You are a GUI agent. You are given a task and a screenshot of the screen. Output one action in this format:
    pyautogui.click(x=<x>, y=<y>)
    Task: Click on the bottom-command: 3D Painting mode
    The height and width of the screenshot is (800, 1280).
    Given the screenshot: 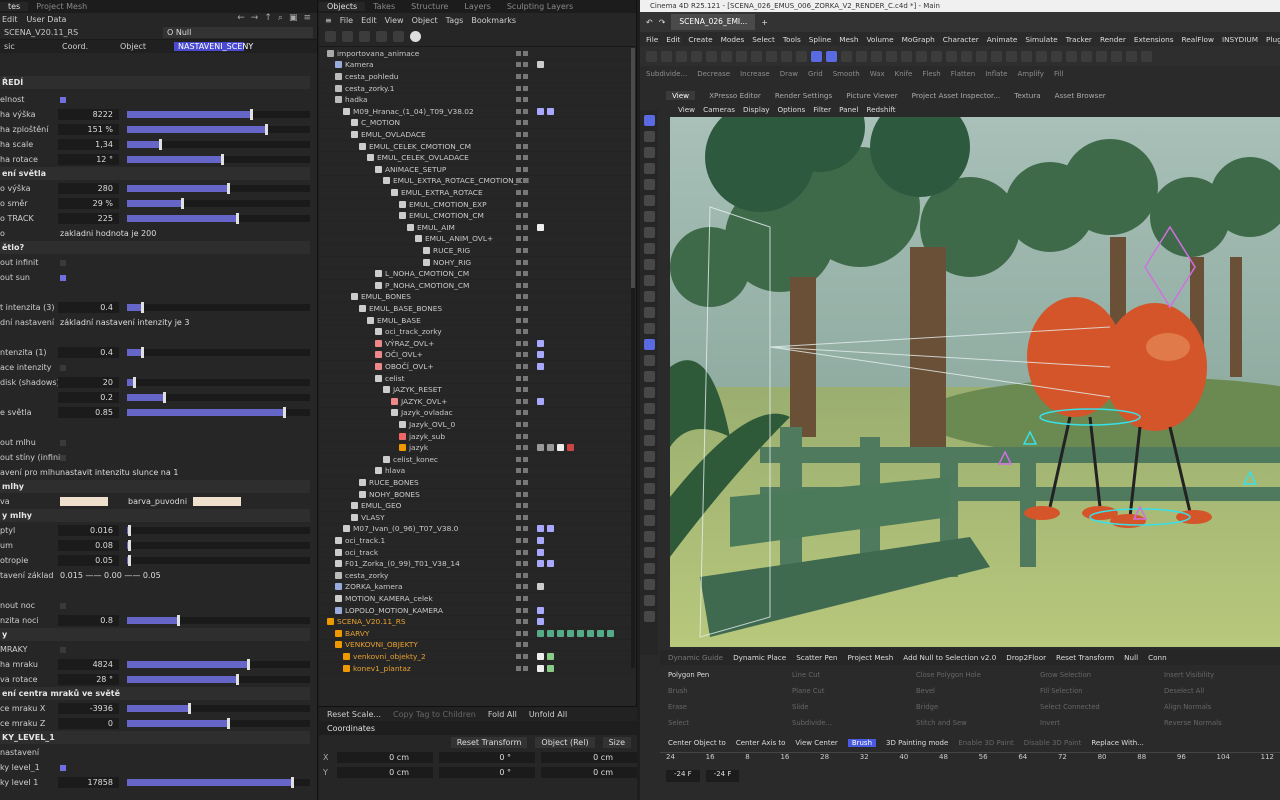 What is the action you would take?
    pyautogui.click(x=917, y=743)
    